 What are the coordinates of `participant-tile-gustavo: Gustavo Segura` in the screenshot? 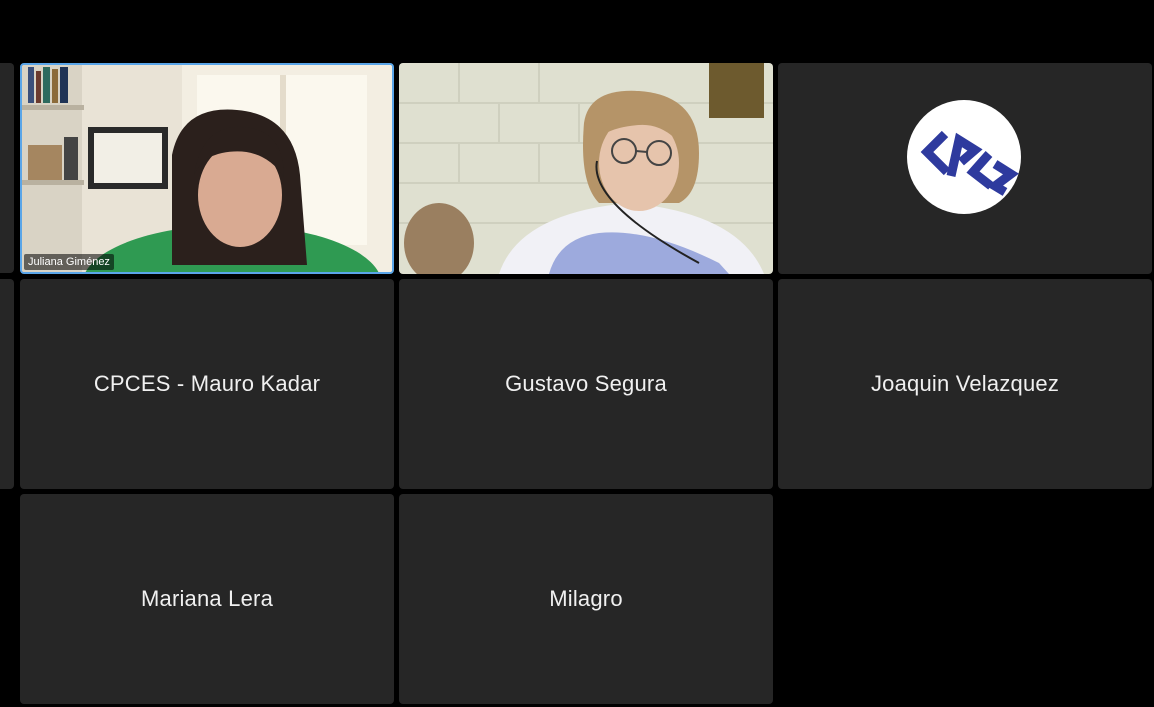 It's located at (586, 384).